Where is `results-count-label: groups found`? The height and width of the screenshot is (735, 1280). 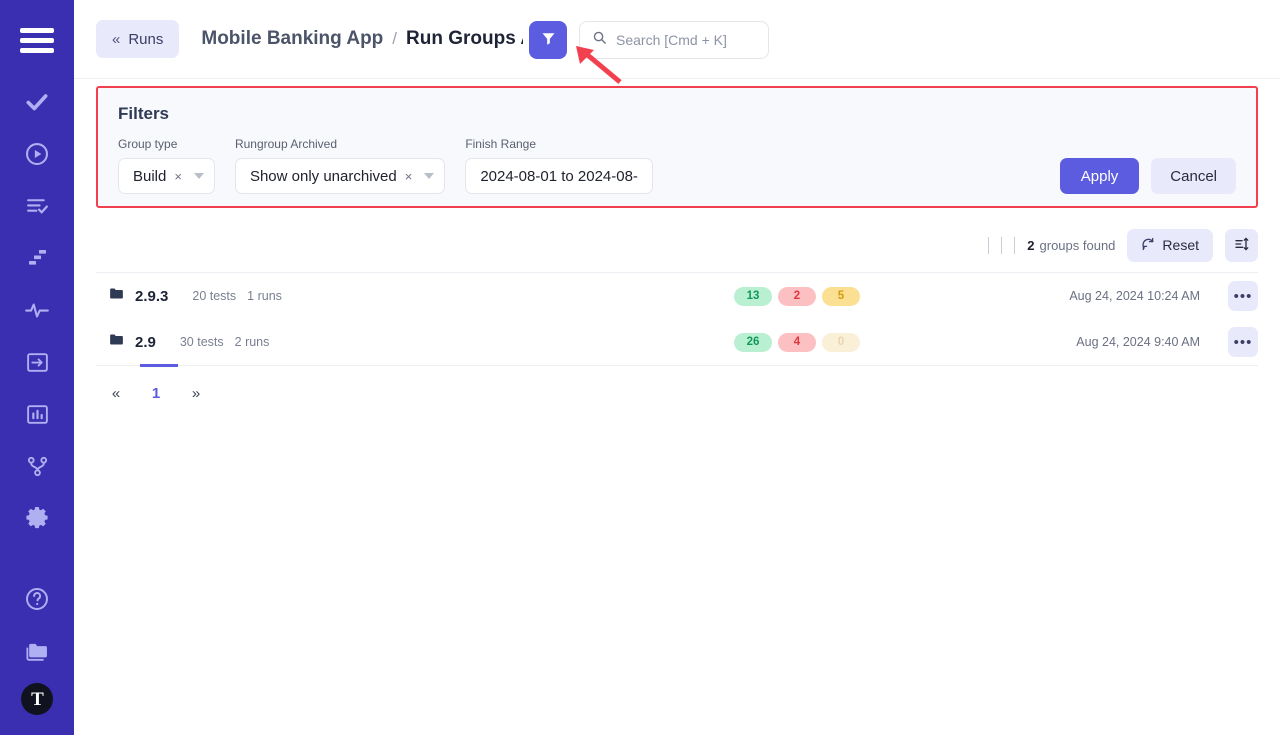
results-count-label: groups found is located at coordinates (1077, 245).